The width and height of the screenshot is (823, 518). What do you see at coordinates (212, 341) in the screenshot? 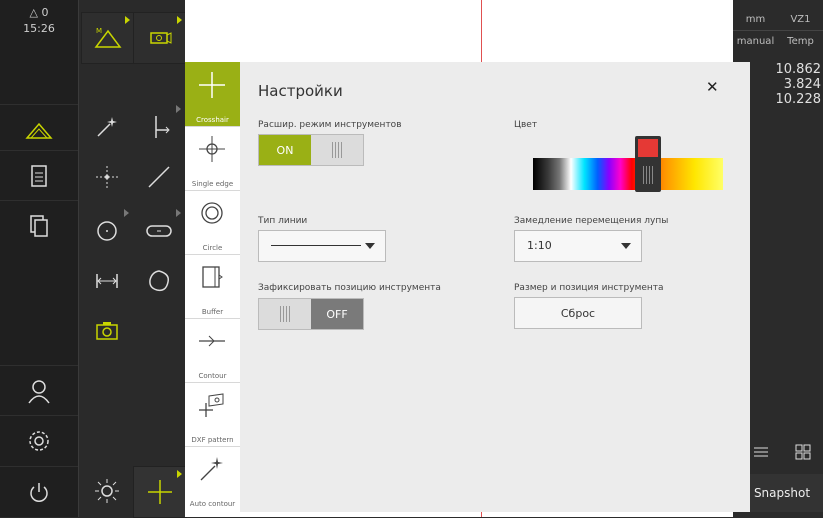
I see `contour-icon` at bounding box center [212, 341].